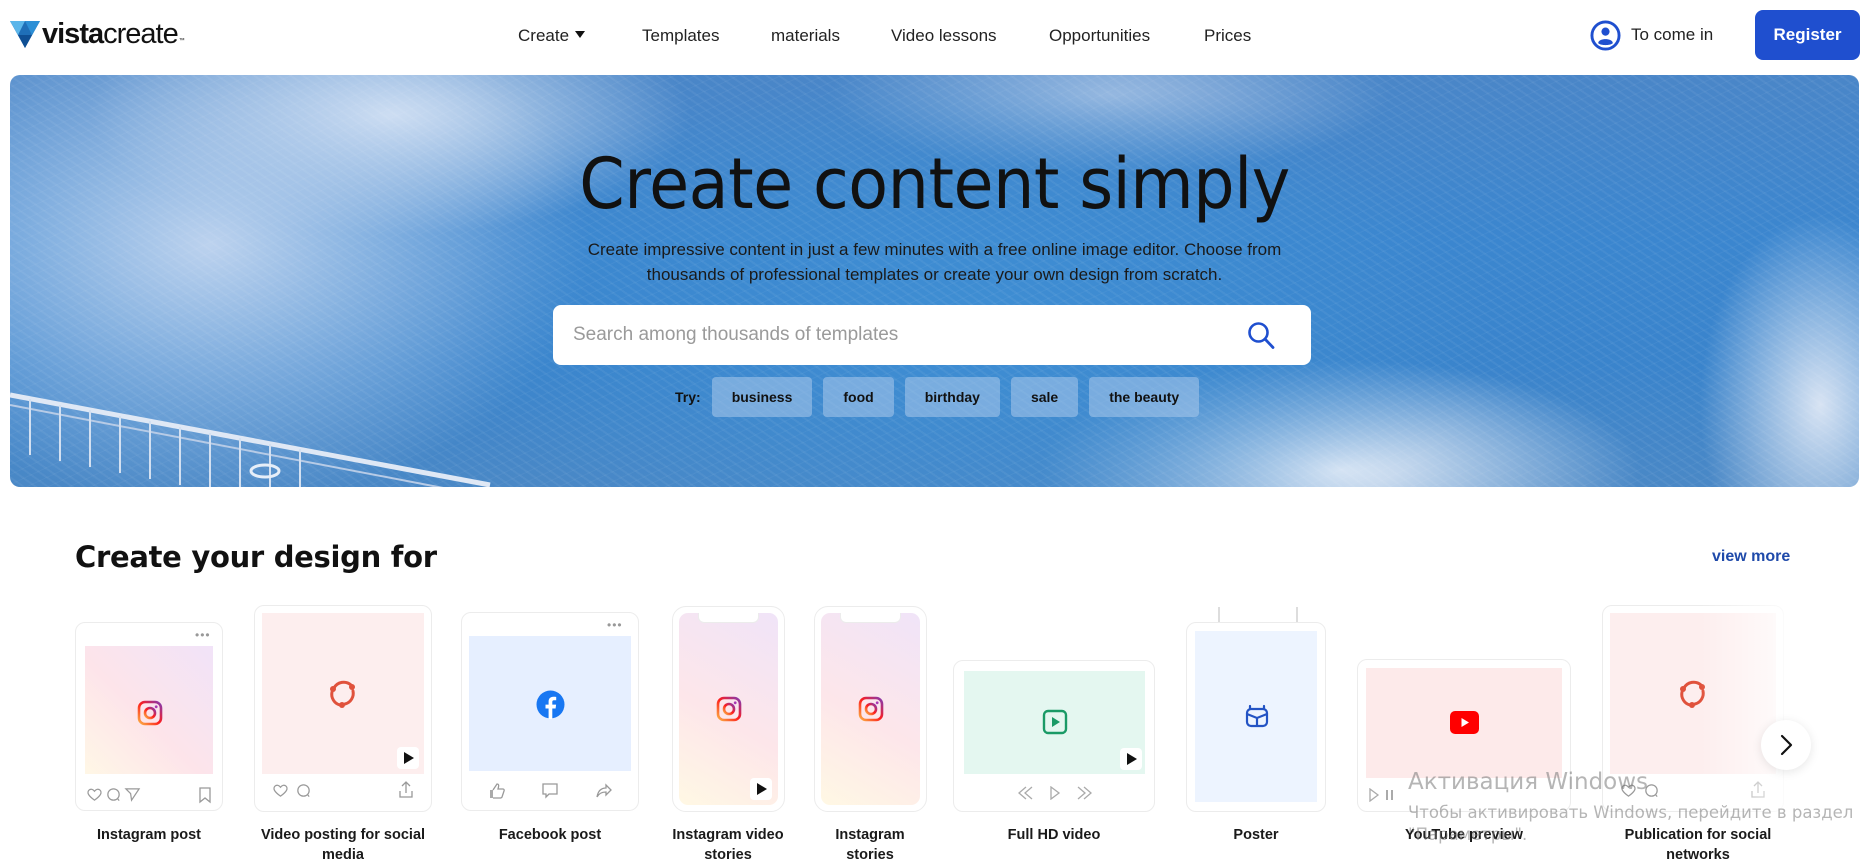 The width and height of the screenshot is (1867, 859). Describe the element at coordinates (250, 439) in the screenshot. I see `bridge-illustration` at that location.